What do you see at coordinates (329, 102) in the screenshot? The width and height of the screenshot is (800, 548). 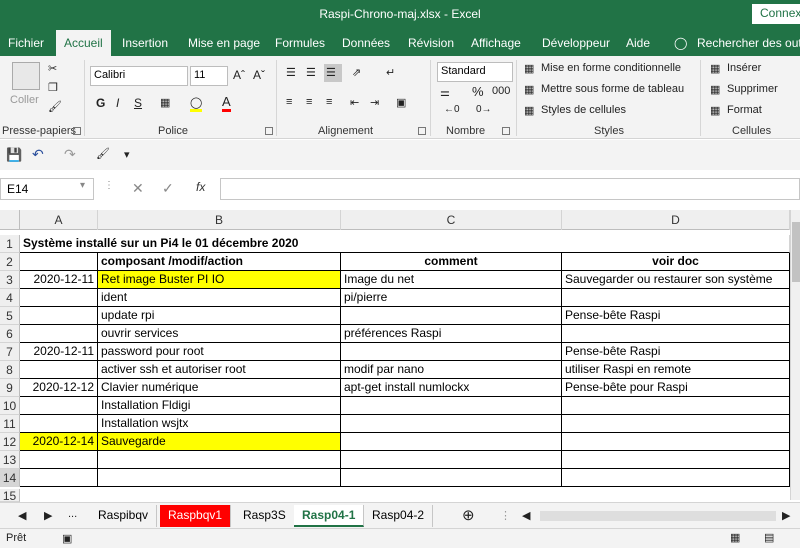 I see `align-right-icon: ≡` at bounding box center [329, 102].